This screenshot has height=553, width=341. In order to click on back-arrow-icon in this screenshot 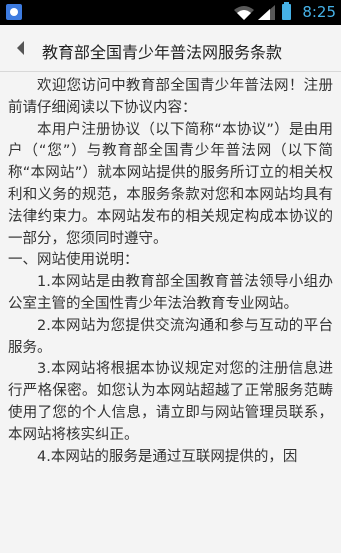, I will do `click(20, 48)`.